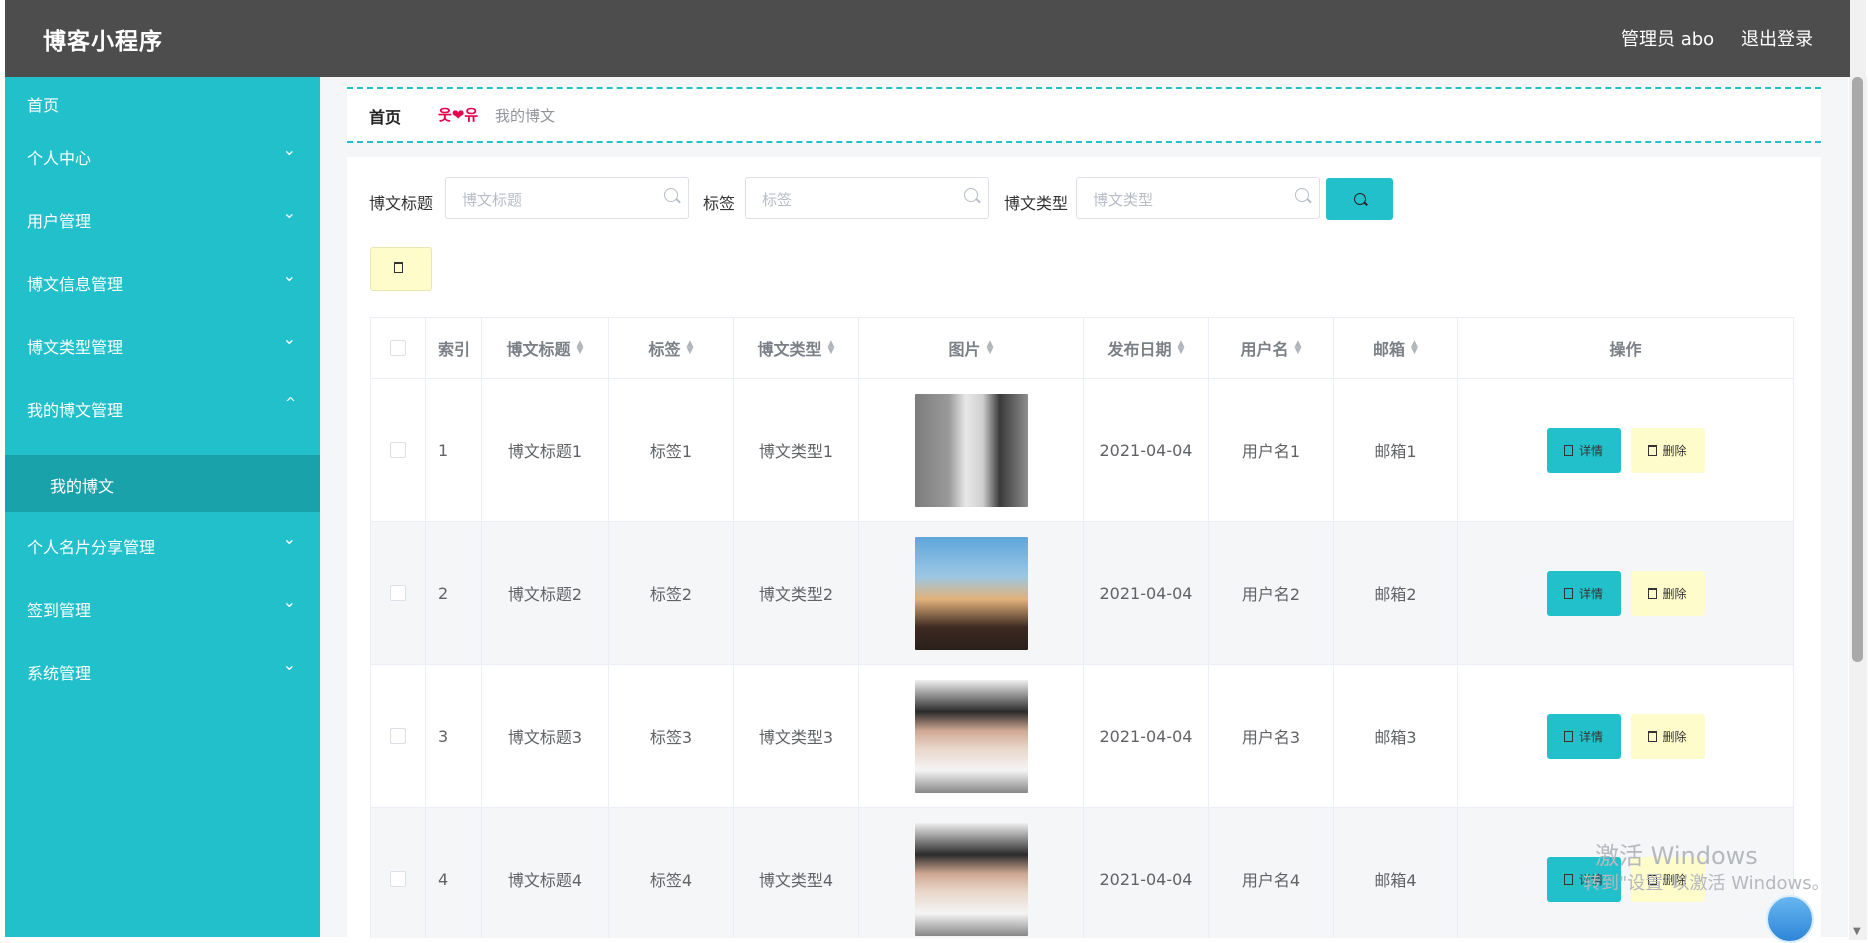 Image resolution: width=1868 pixels, height=943 pixels. I want to click on username-cell: 用户名2, so click(1271, 593).